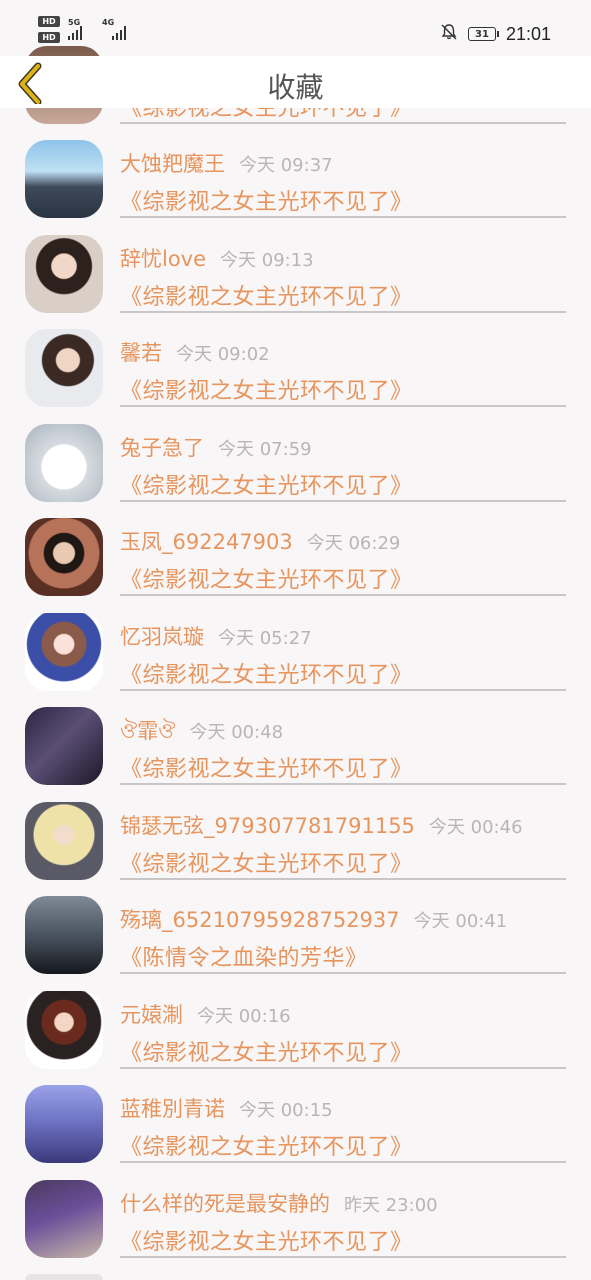 Image resolution: width=591 pixels, height=1280 pixels. I want to click on nickname: 馨若 今天 09:02, so click(195, 353).